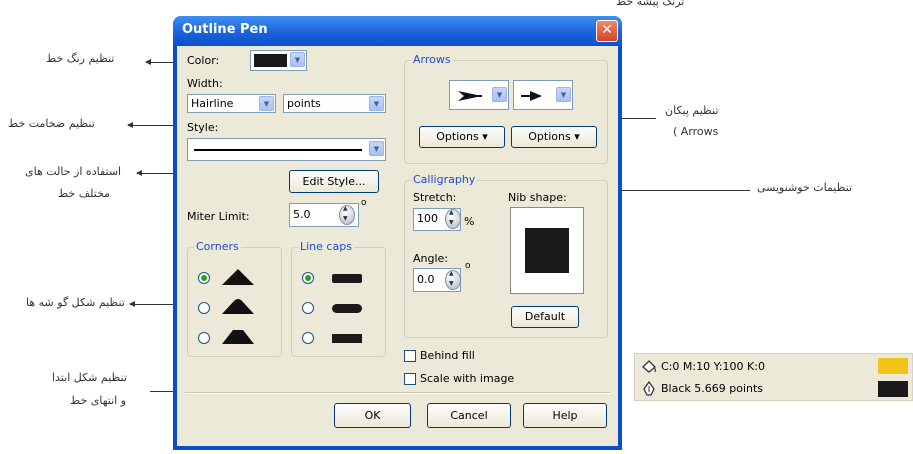  What do you see at coordinates (427, 218) in the screenshot?
I see `stretch-value: 100` at bounding box center [427, 218].